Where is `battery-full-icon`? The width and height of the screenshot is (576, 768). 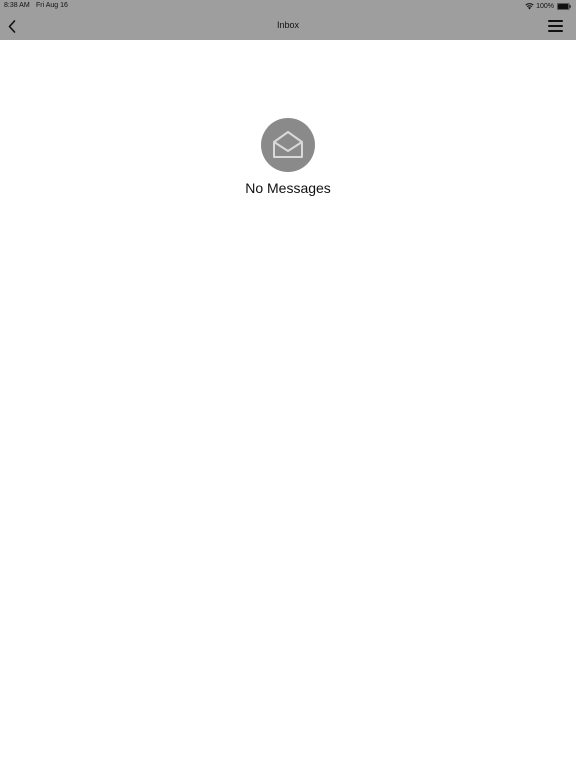
battery-full-icon is located at coordinates (564, 6).